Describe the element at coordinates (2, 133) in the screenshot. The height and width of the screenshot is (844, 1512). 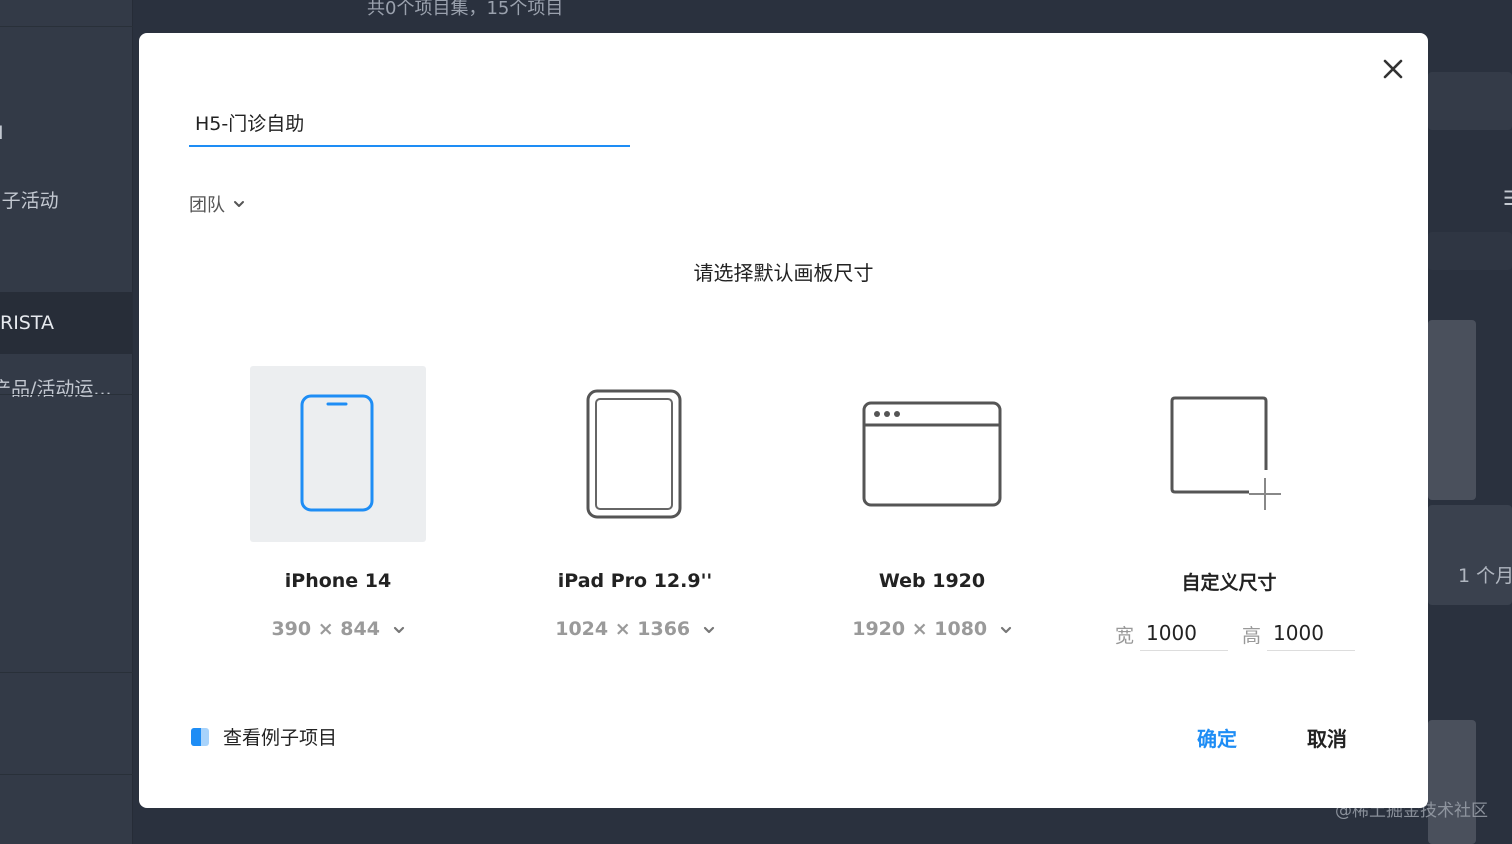
I see `sidebar-item-label: I` at that location.